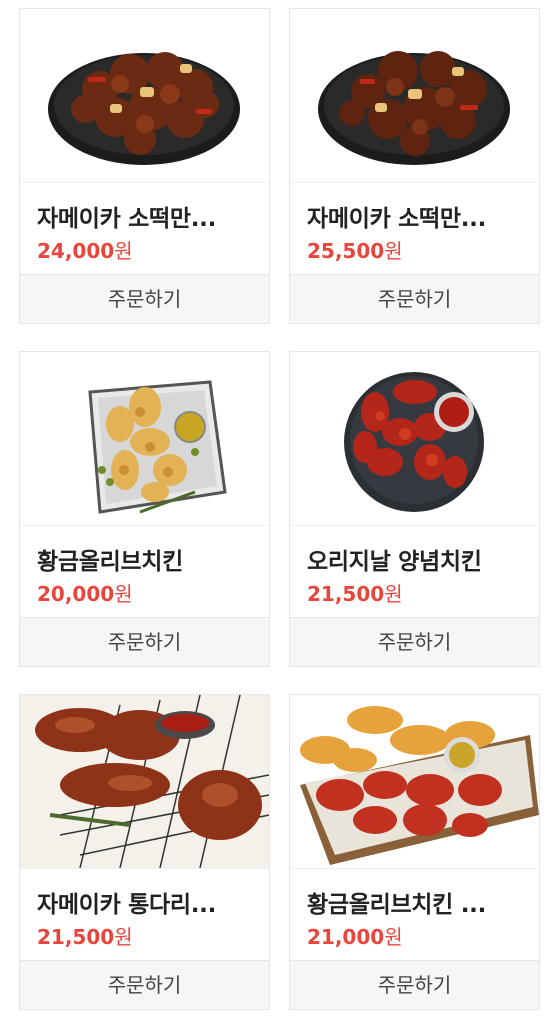 Image resolution: width=552 pixels, height=1033 pixels. I want to click on product-price: 21,000원, so click(355, 937).